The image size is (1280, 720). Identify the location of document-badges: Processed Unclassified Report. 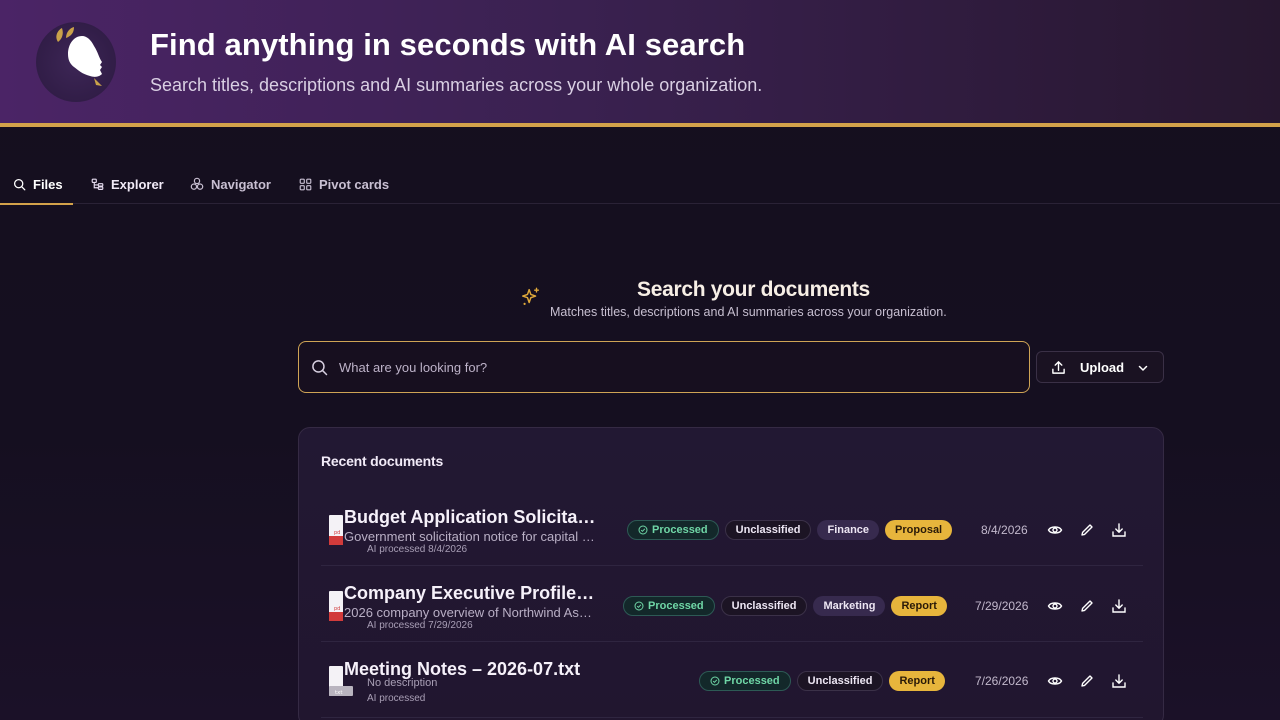
(822, 681).